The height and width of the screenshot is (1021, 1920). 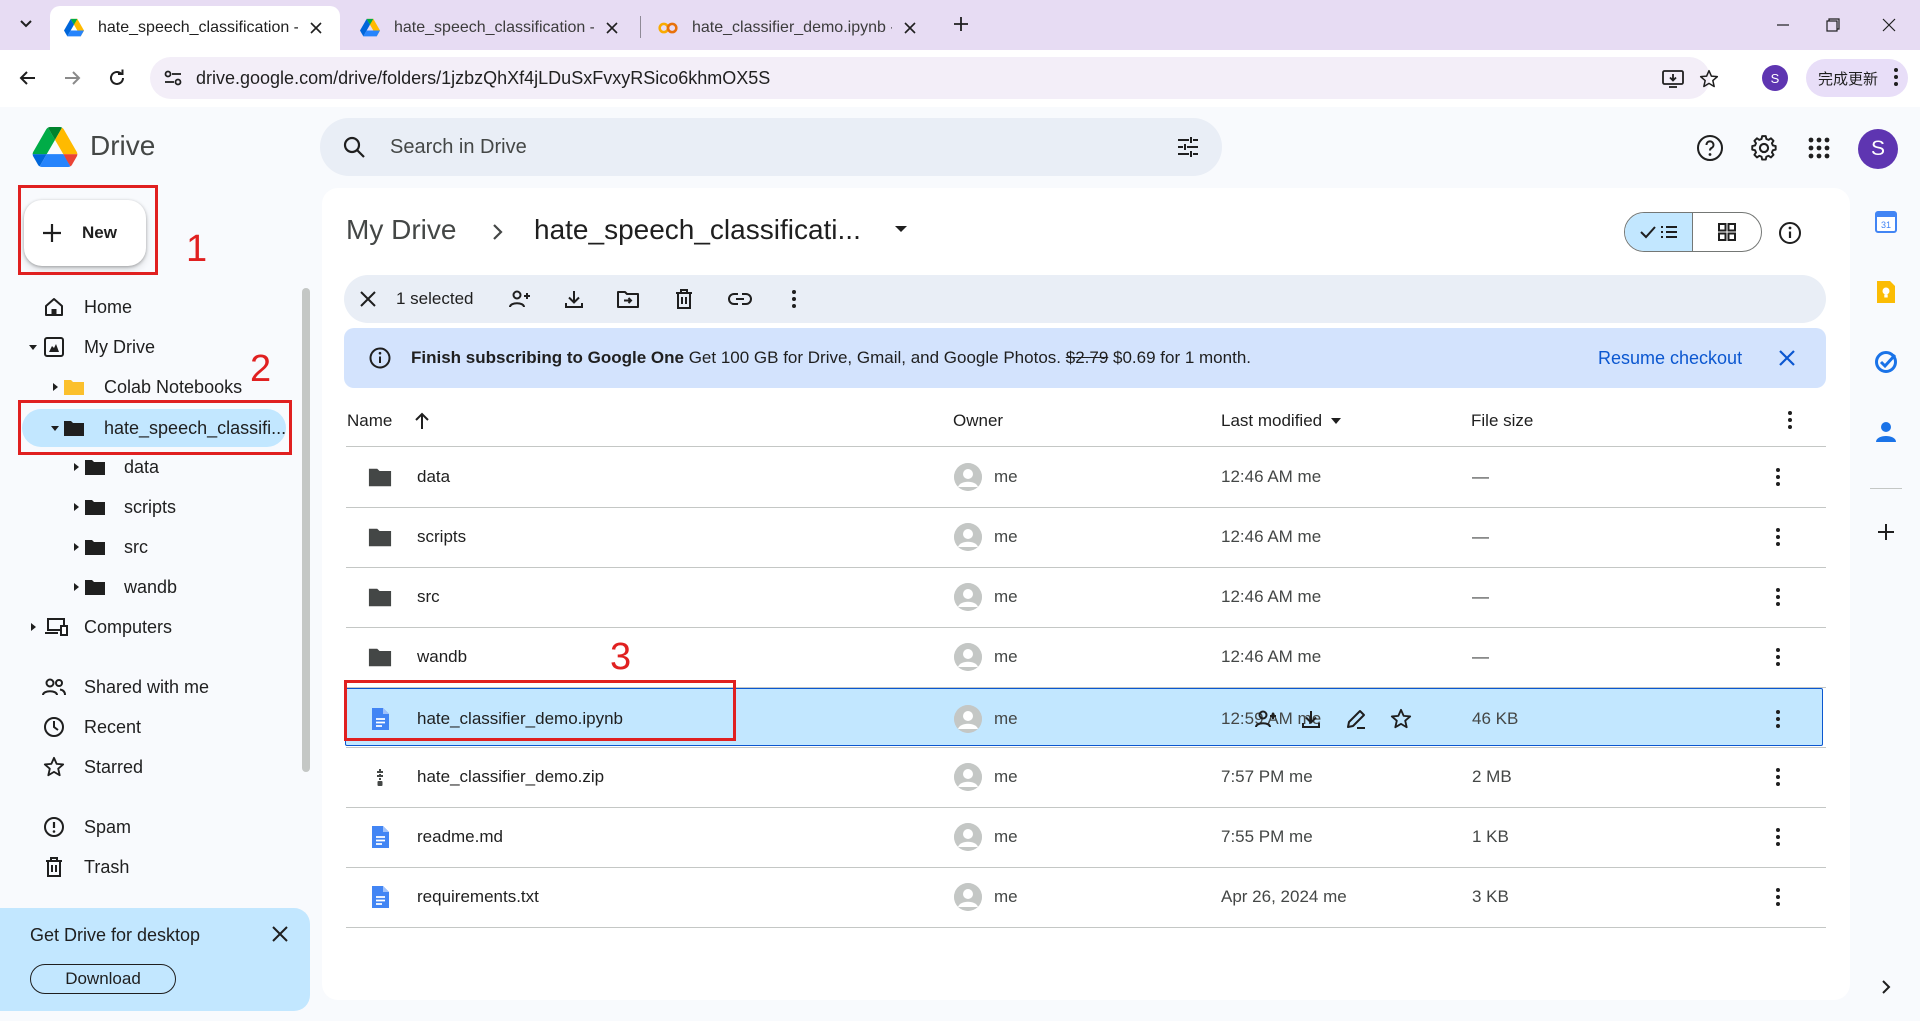 I want to click on sort-arrow-up-icon, so click(x=422, y=421).